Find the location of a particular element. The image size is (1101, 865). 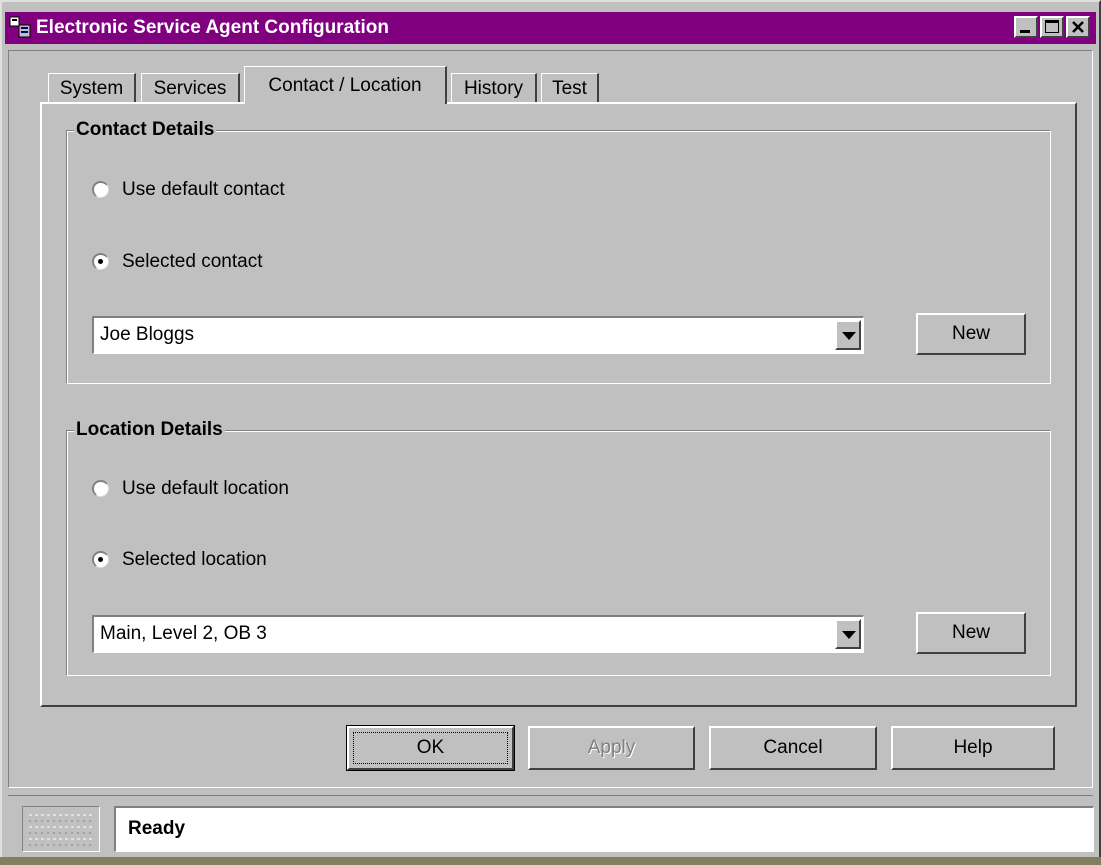

contact-details-title: Contact Details is located at coordinates (145, 130).